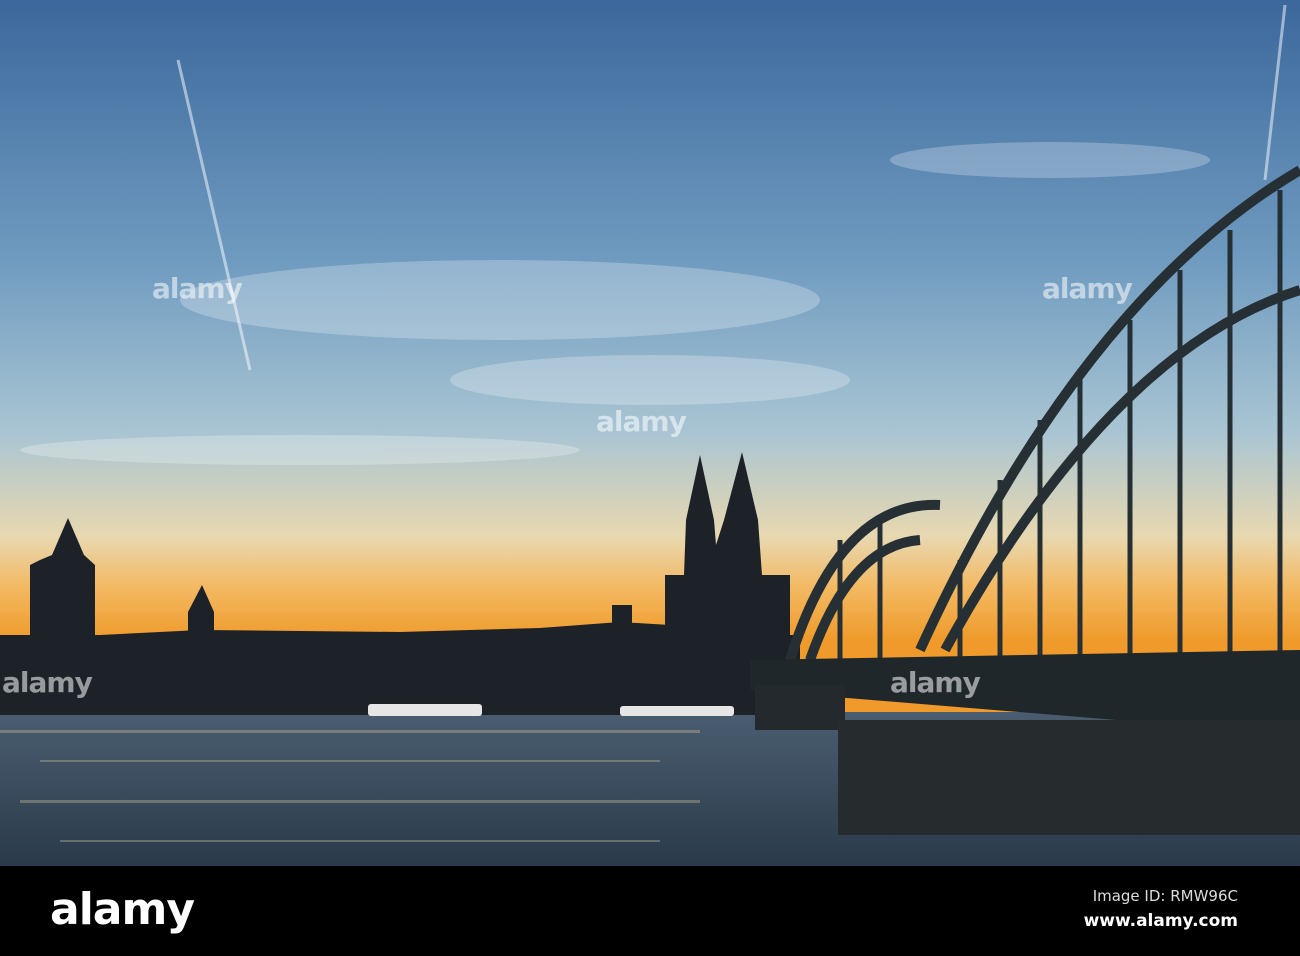 The image size is (1300, 956). Describe the element at coordinates (1165, 896) in the screenshot. I see `image-id: Image ID: RMW96C` at that location.